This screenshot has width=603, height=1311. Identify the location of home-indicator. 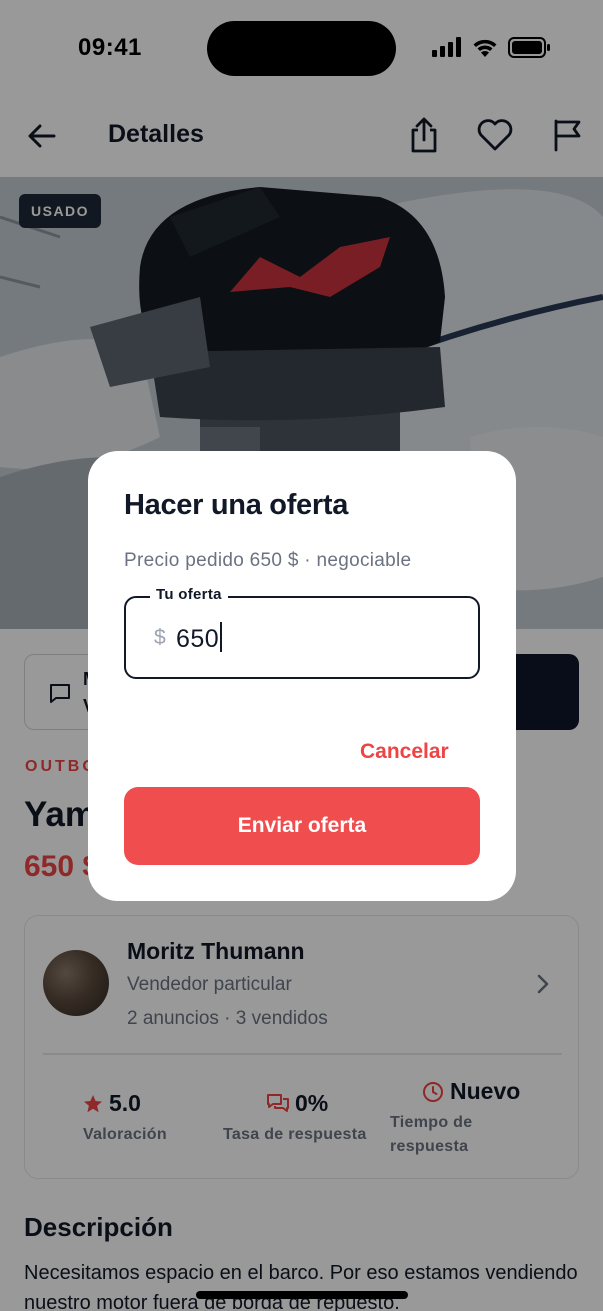
(302, 1295).